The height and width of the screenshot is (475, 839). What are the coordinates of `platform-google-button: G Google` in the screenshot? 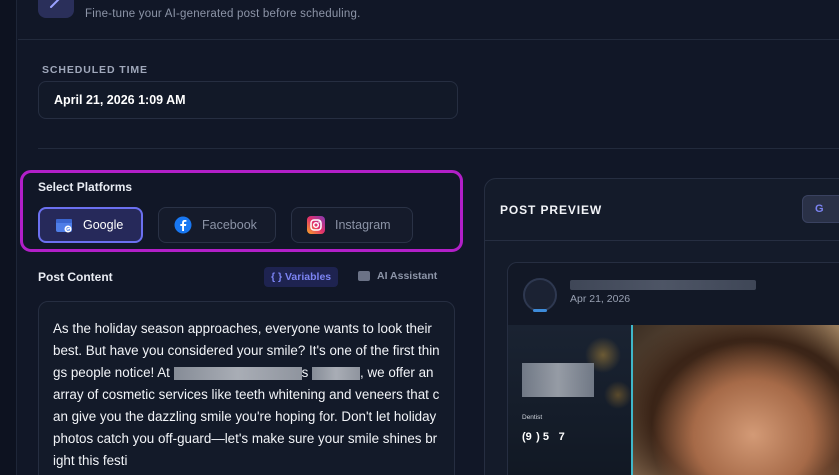 It's located at (90, 225).